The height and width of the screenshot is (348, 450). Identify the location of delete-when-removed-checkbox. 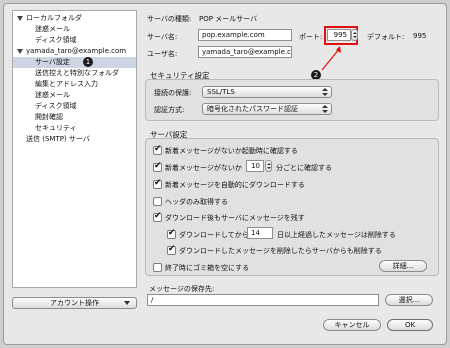
(171, 249).